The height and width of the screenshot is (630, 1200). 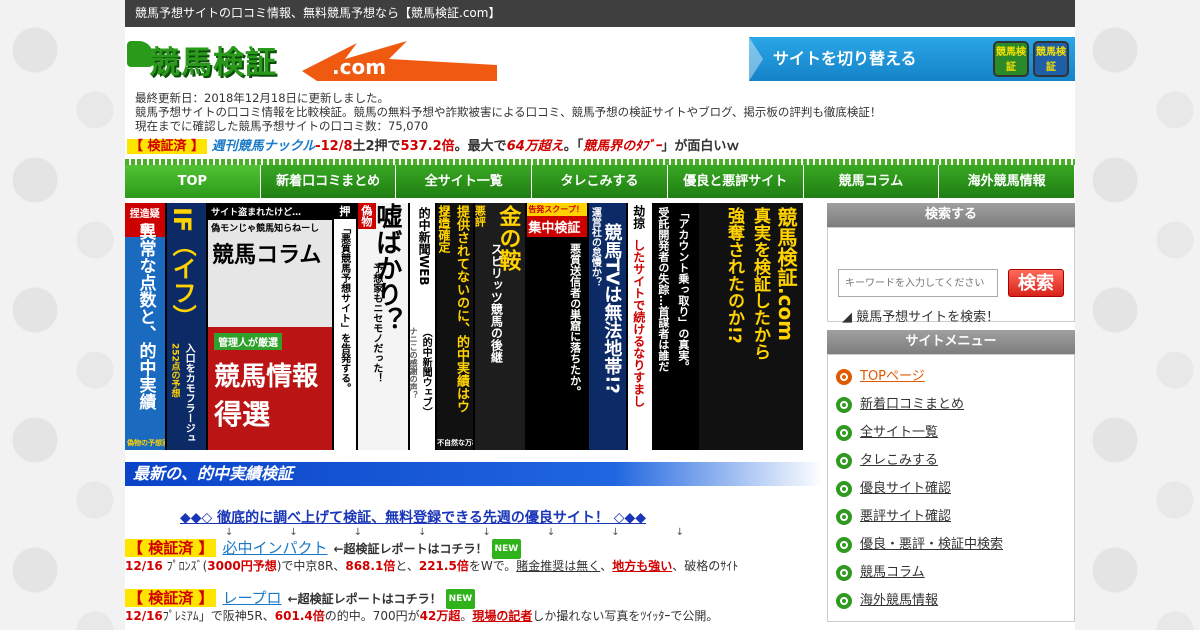 I want to click on banner-if: IF（イフ） 入口をカモフラージュ 252点の予想, so click(x=187, y=326).